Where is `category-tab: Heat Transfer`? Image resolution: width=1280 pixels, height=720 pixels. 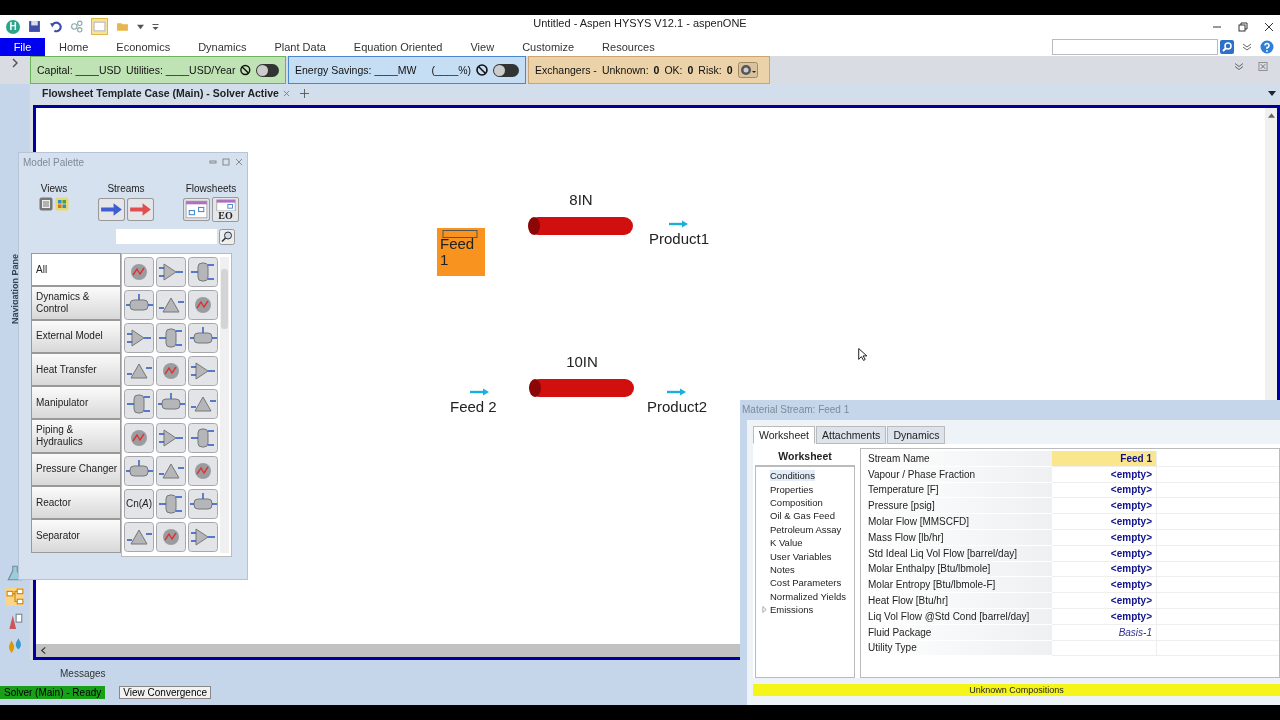 category-tab: Heat Transfer is located at coordinates (76, 369).